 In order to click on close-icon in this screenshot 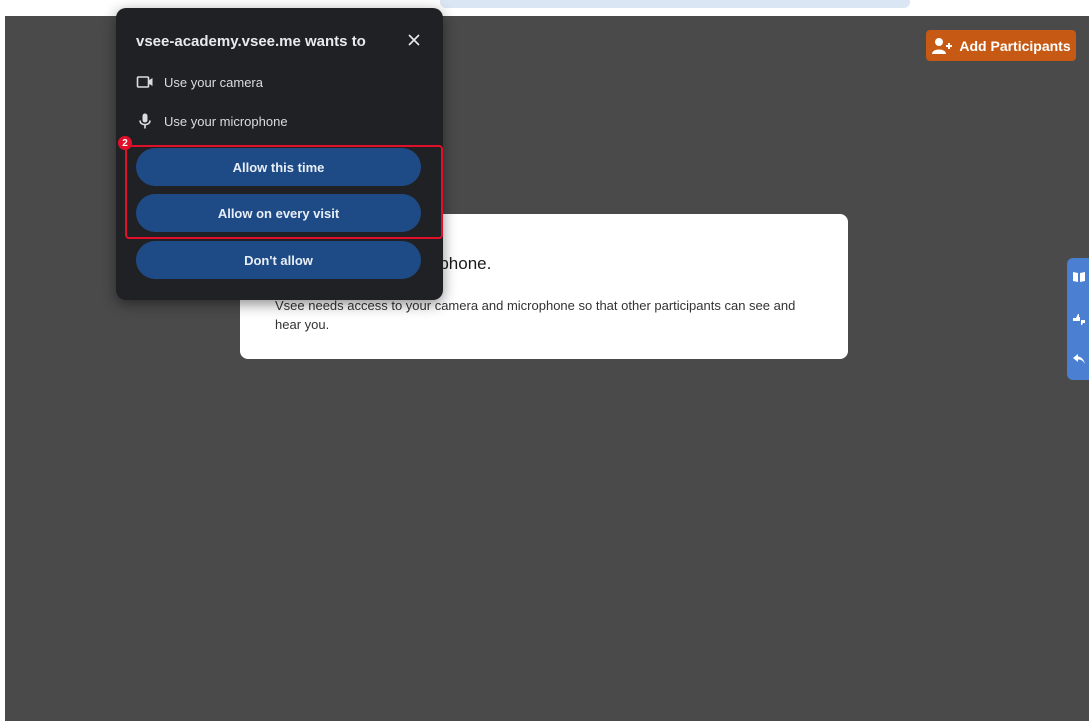, I will do `click(414, 40)`.